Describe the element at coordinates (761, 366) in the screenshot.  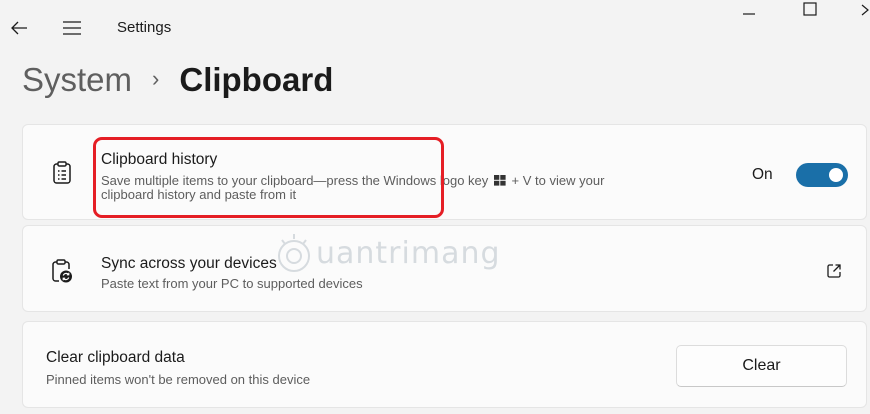
I see `clear-button: Clear` at that location.